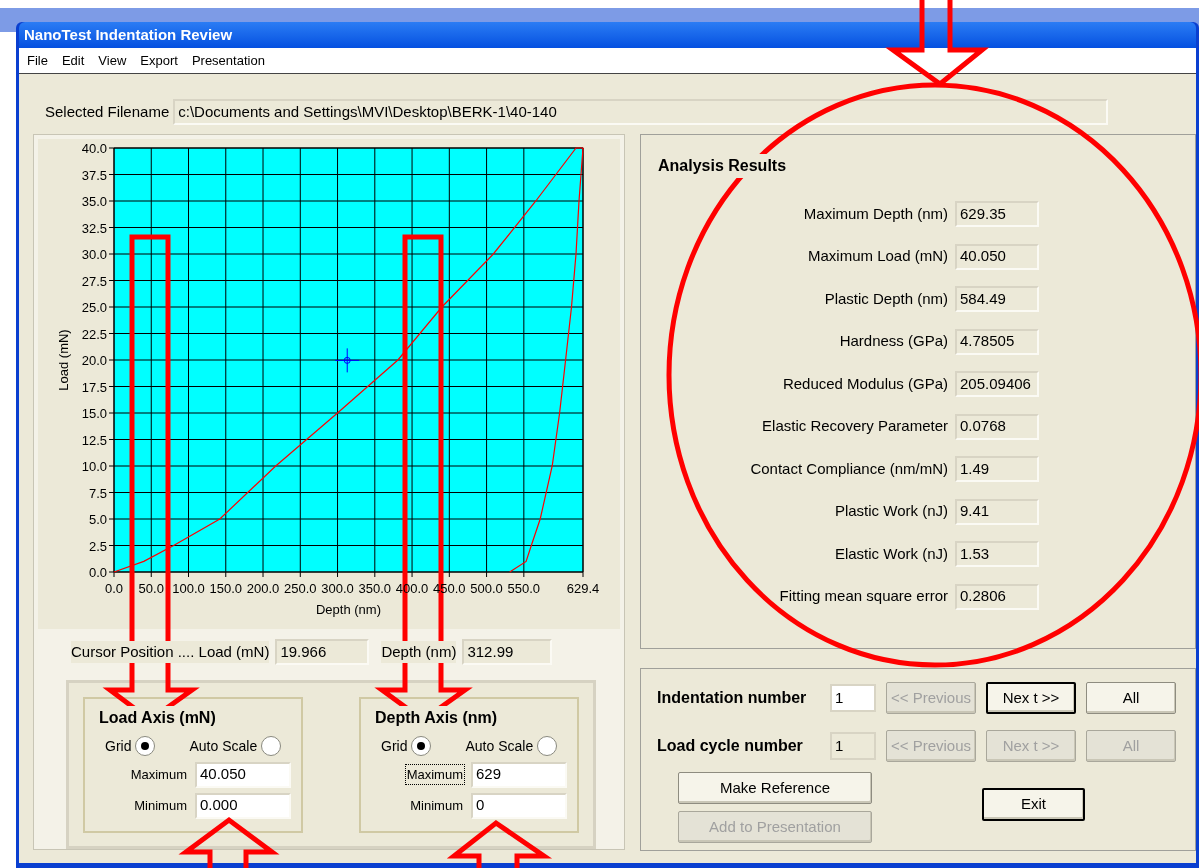 This screenshot has height=868, width=1199. I want to click on y-tick-label: 15.0, so click(94, 413).